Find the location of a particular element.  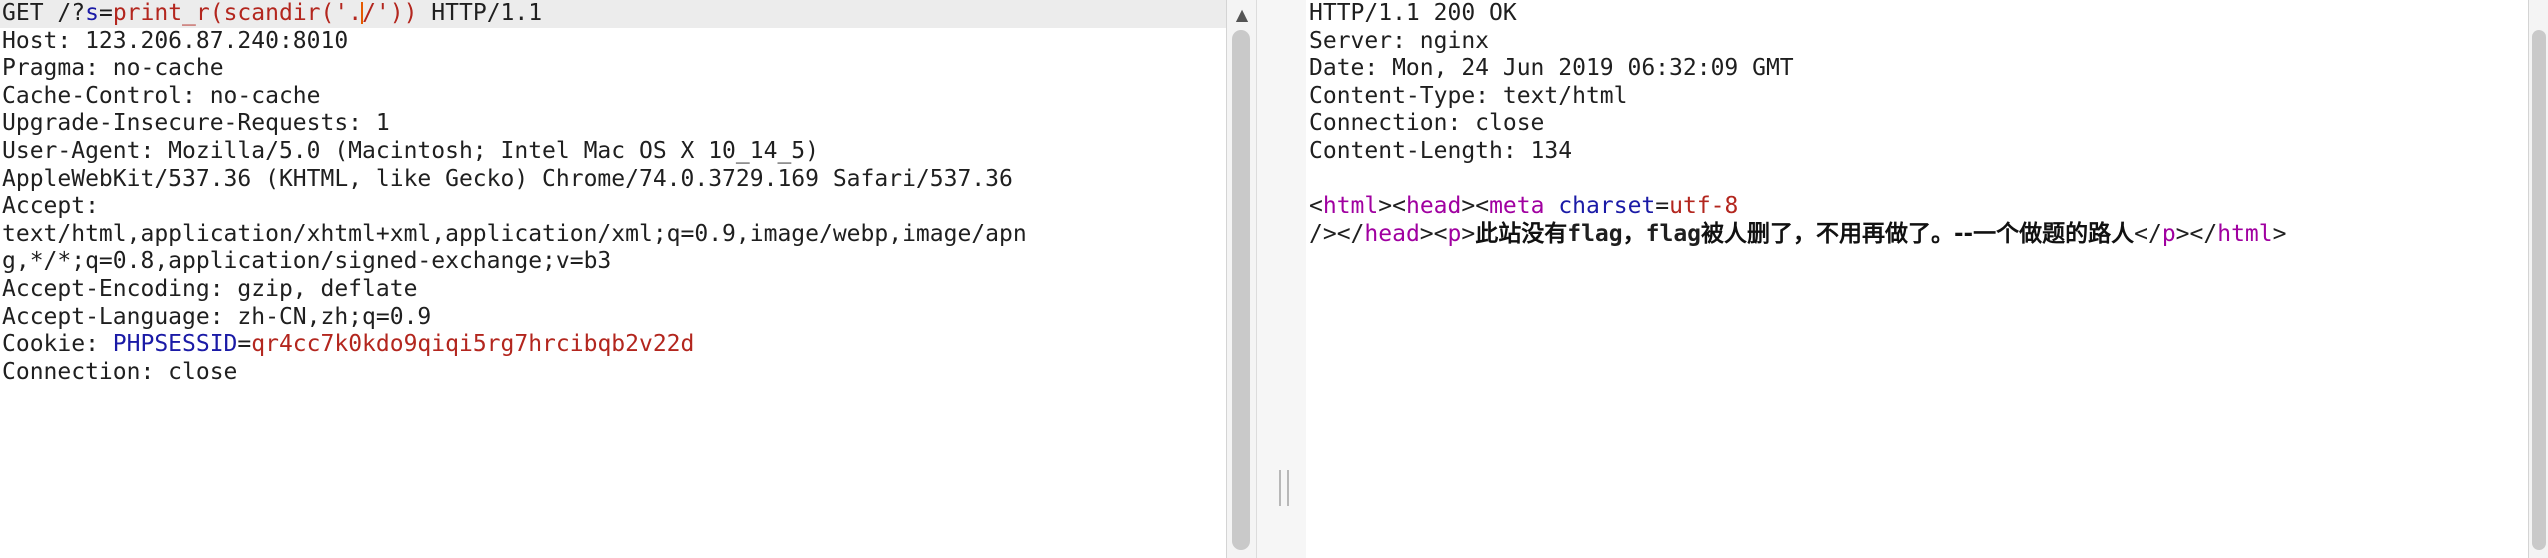

header-line: Pragma: no-cache is located at coordinates (113, 68).